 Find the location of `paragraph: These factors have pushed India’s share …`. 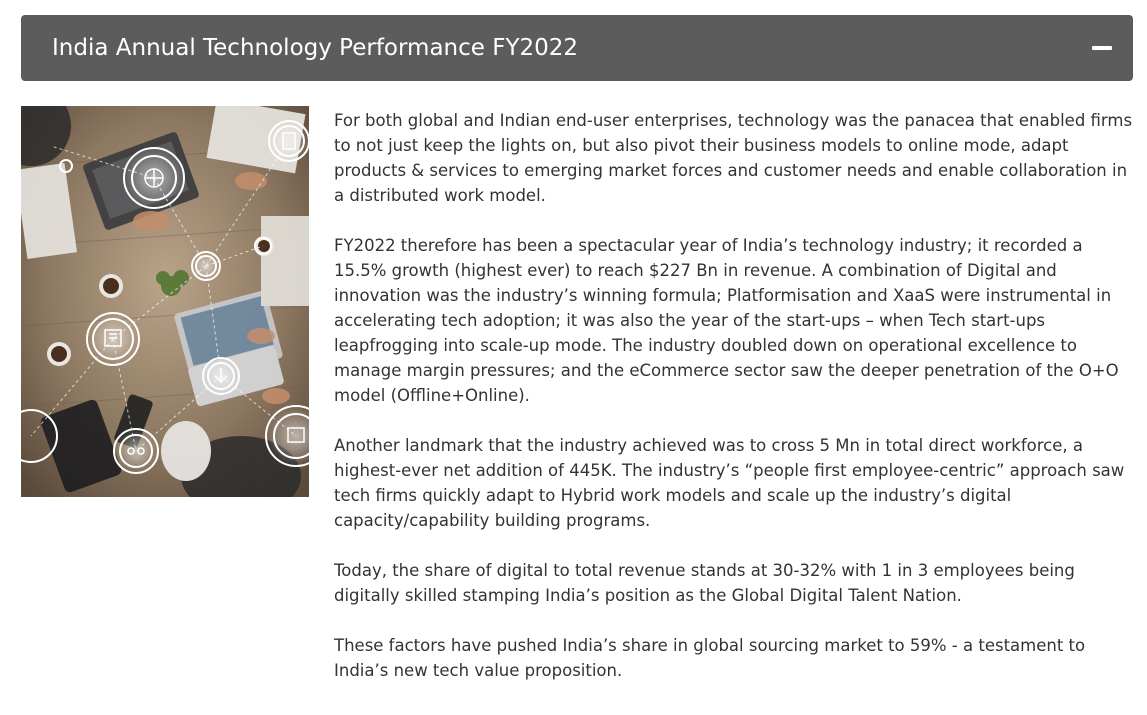

paragraph: These factors have pushed India’s share … is located at coordinates (710, 658).